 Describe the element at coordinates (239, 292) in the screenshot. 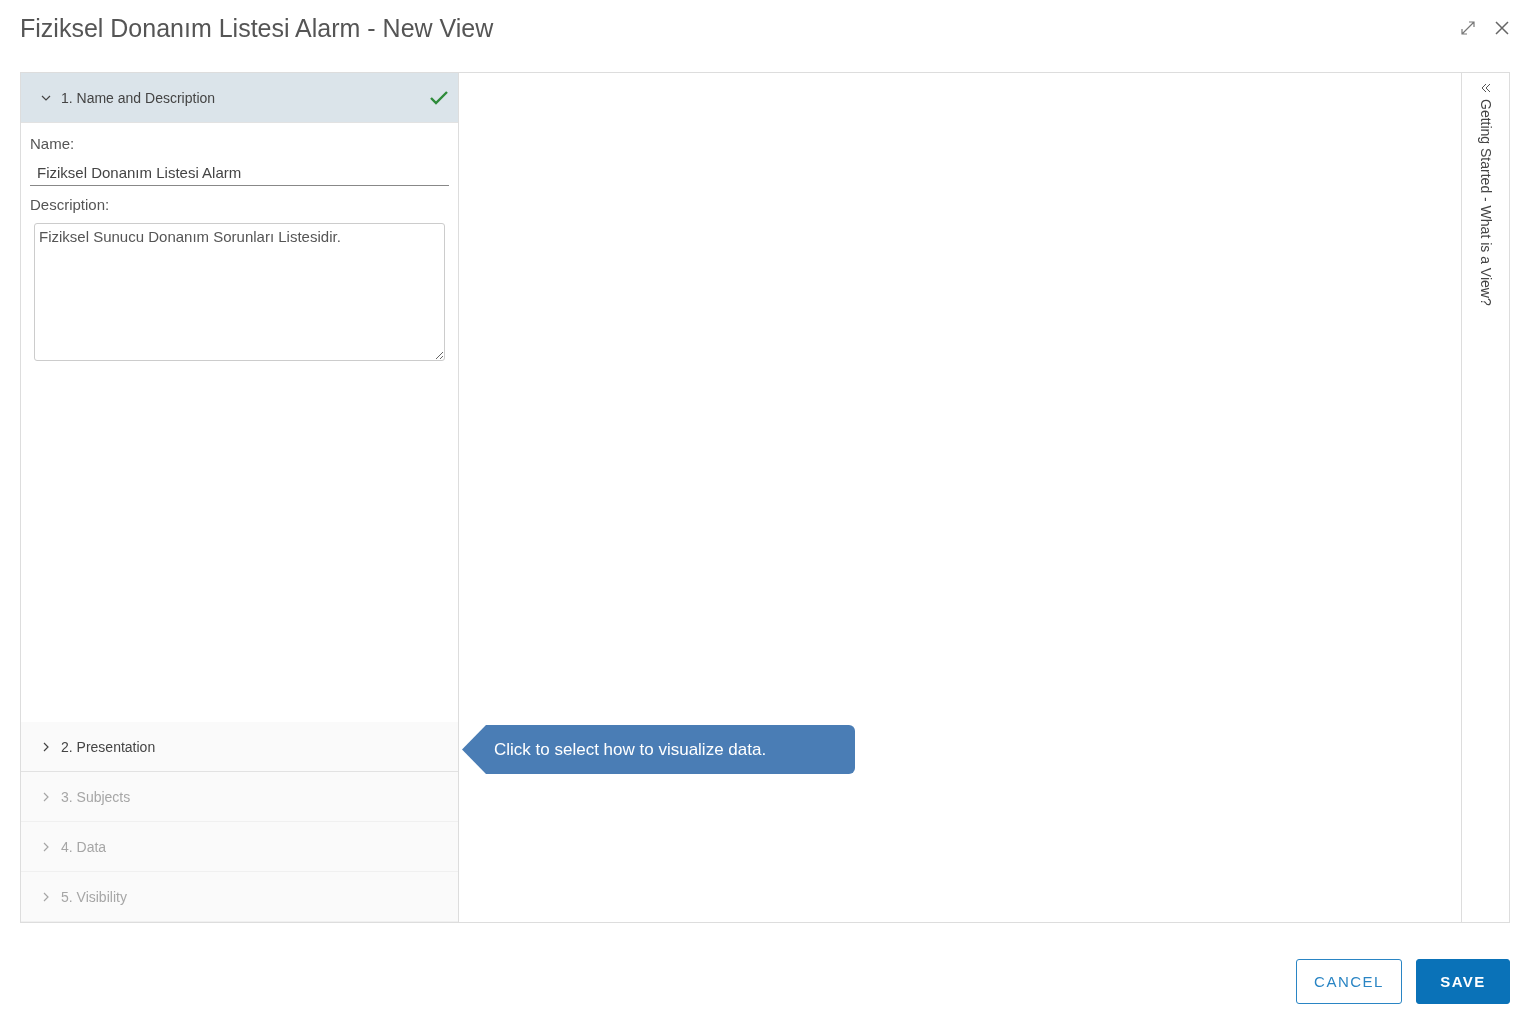

I see `description-textarea: Fiziksel Sunucu Donanım Sorunları Listesidir.` at that location.